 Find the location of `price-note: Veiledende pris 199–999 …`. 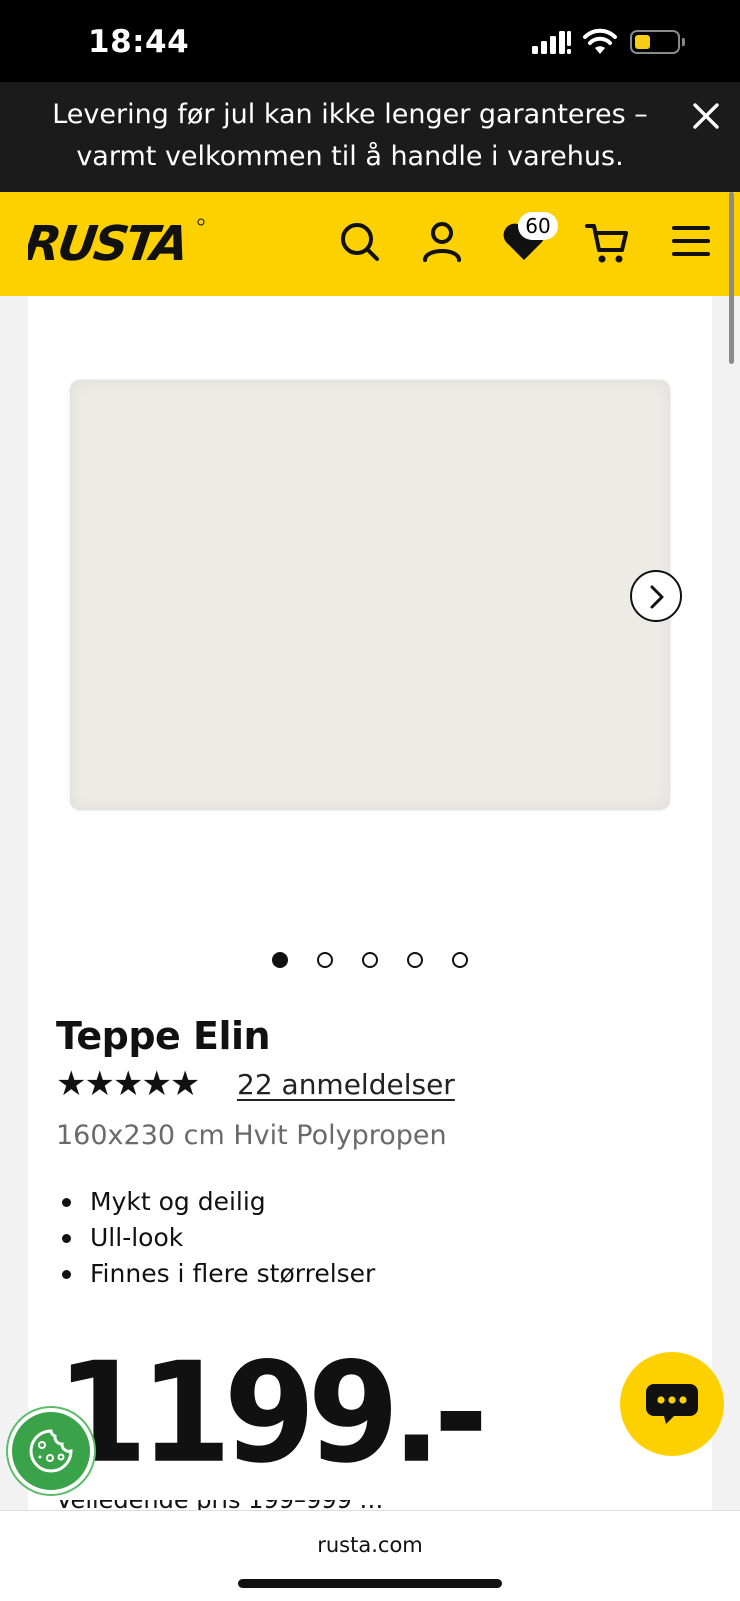

price-note: Veiledende pris 199–999 … is located at coordinates (256, 1505).